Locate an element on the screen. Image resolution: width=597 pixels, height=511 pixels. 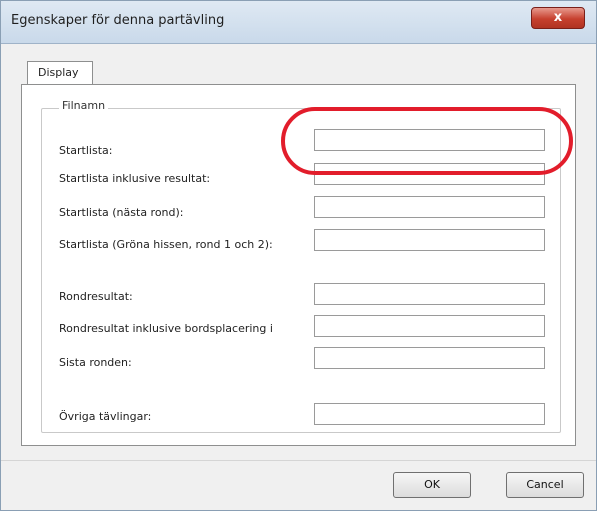
label-ovriga-tavlingar: Övriga tävlingar: is located at coordinates (105, 416).